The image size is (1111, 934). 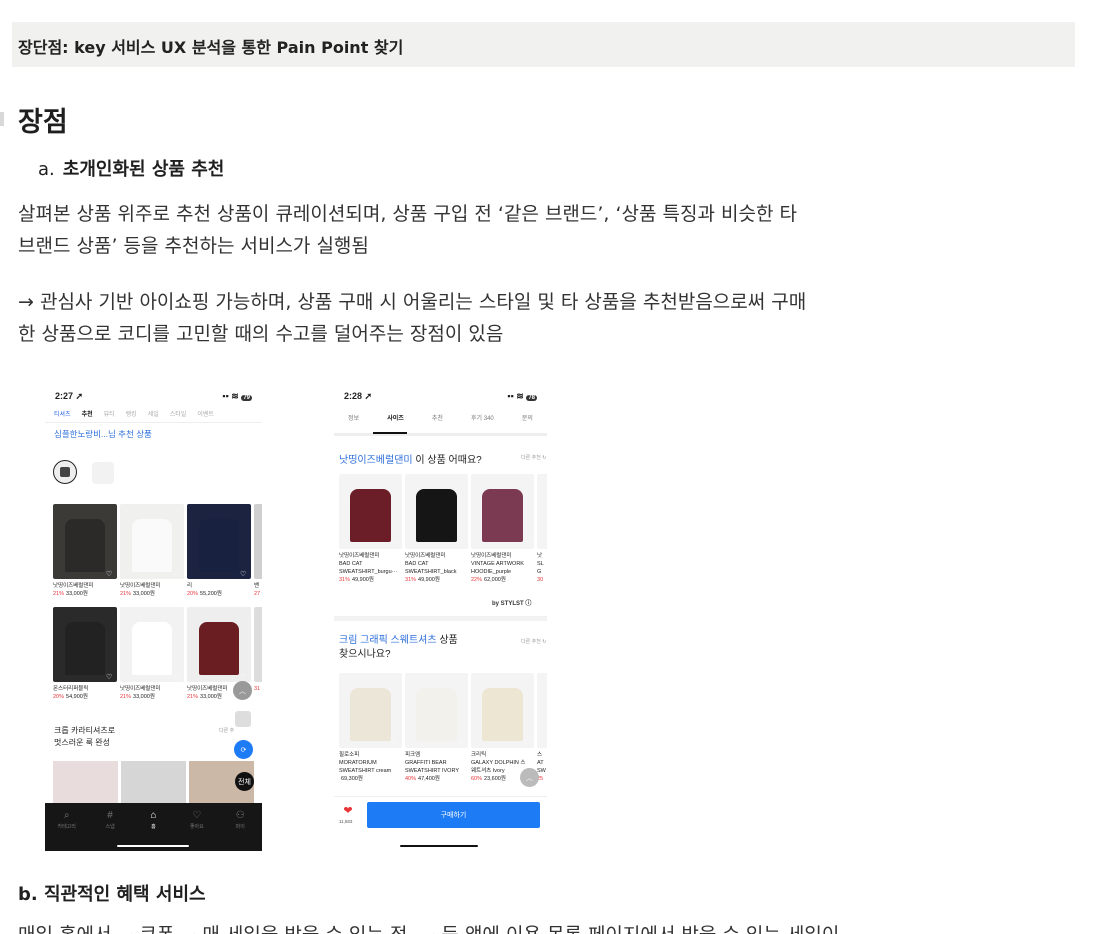 What do you see at coordinates (240, 830) in the screenshot?
I see `nav-my: ⚇ 마이` at bounding box center [240, 830].